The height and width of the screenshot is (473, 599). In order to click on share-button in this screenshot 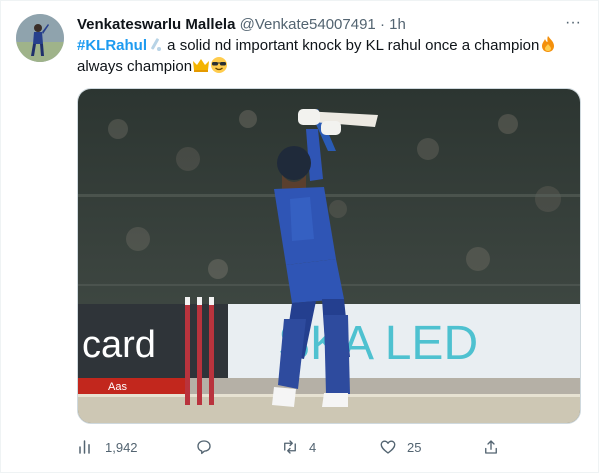, I will do `click(491, 447)`.